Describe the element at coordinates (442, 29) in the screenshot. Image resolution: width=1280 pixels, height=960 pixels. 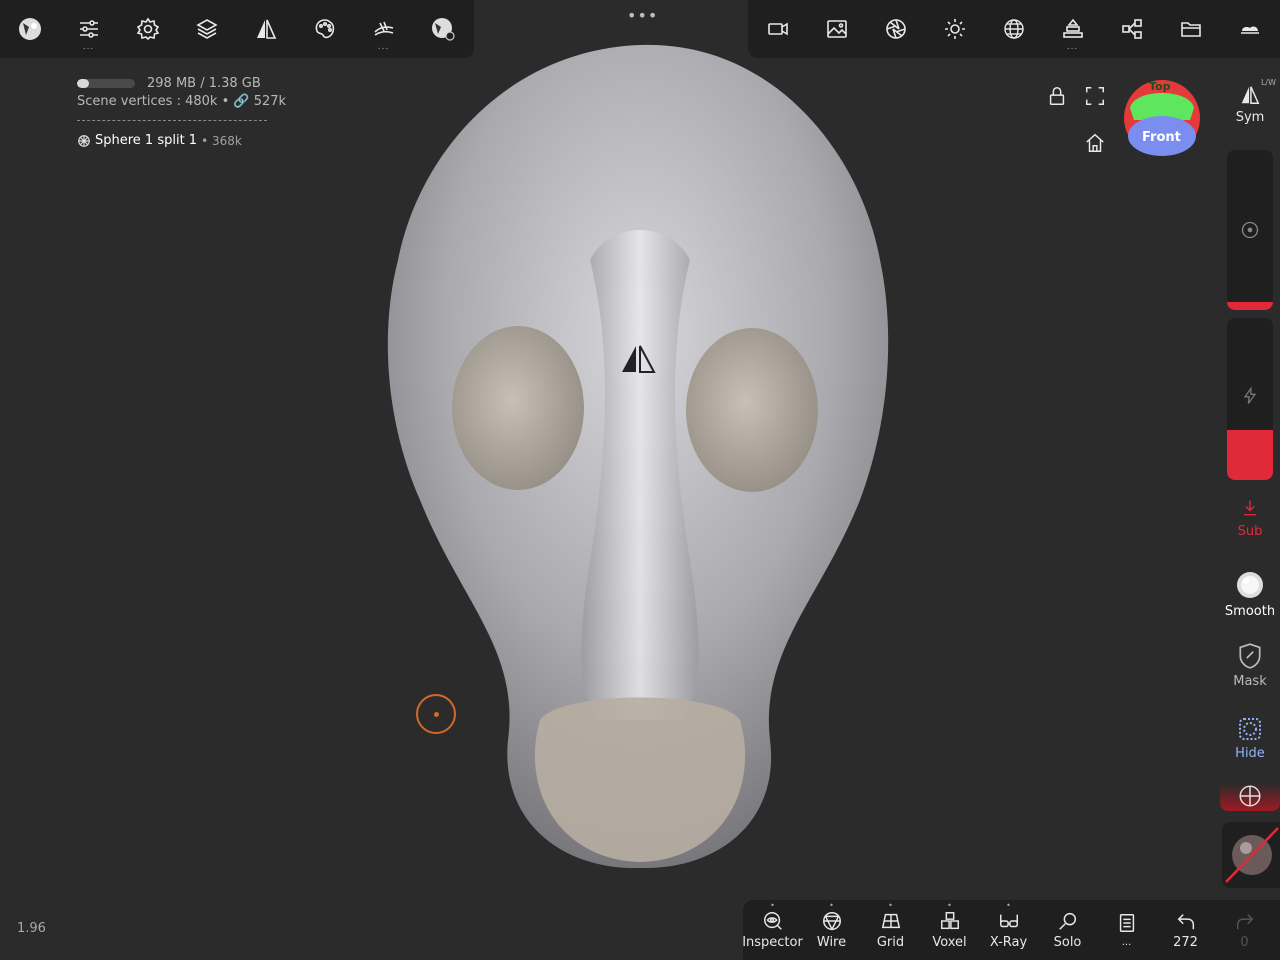
I see `material-settings-icon` at that location.